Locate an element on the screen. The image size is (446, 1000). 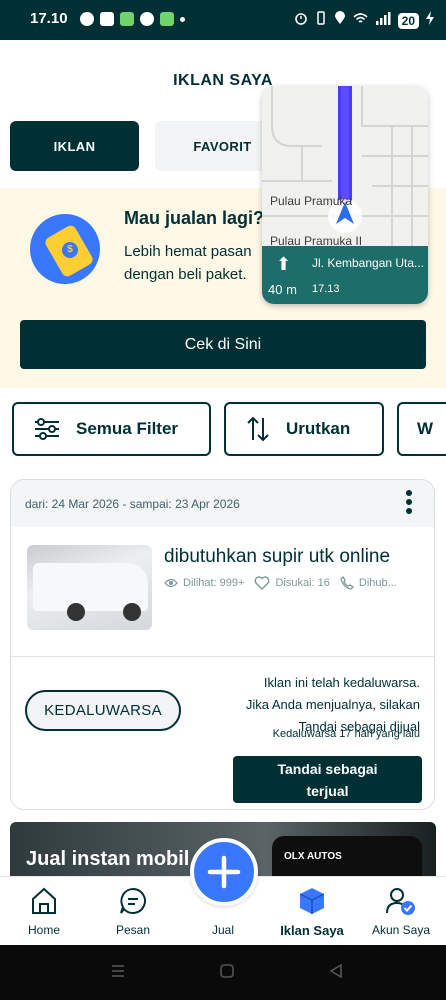
arrival-time: 17.13 is located at coordinates (326, 289).